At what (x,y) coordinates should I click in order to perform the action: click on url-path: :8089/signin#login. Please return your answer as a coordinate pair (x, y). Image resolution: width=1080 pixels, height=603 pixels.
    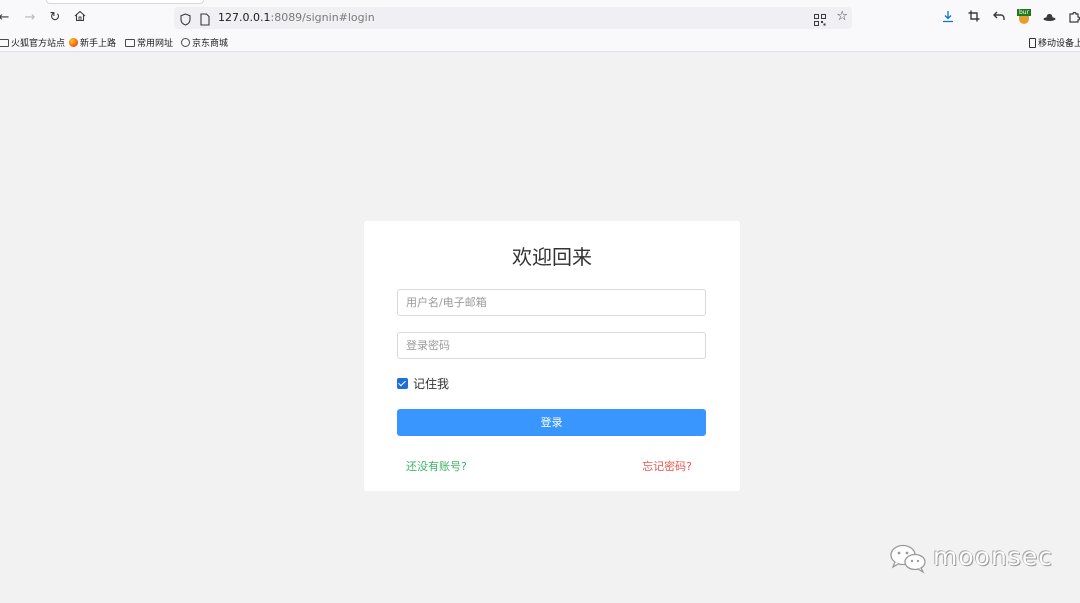
    Looking at the image, I should click on (322, 17).